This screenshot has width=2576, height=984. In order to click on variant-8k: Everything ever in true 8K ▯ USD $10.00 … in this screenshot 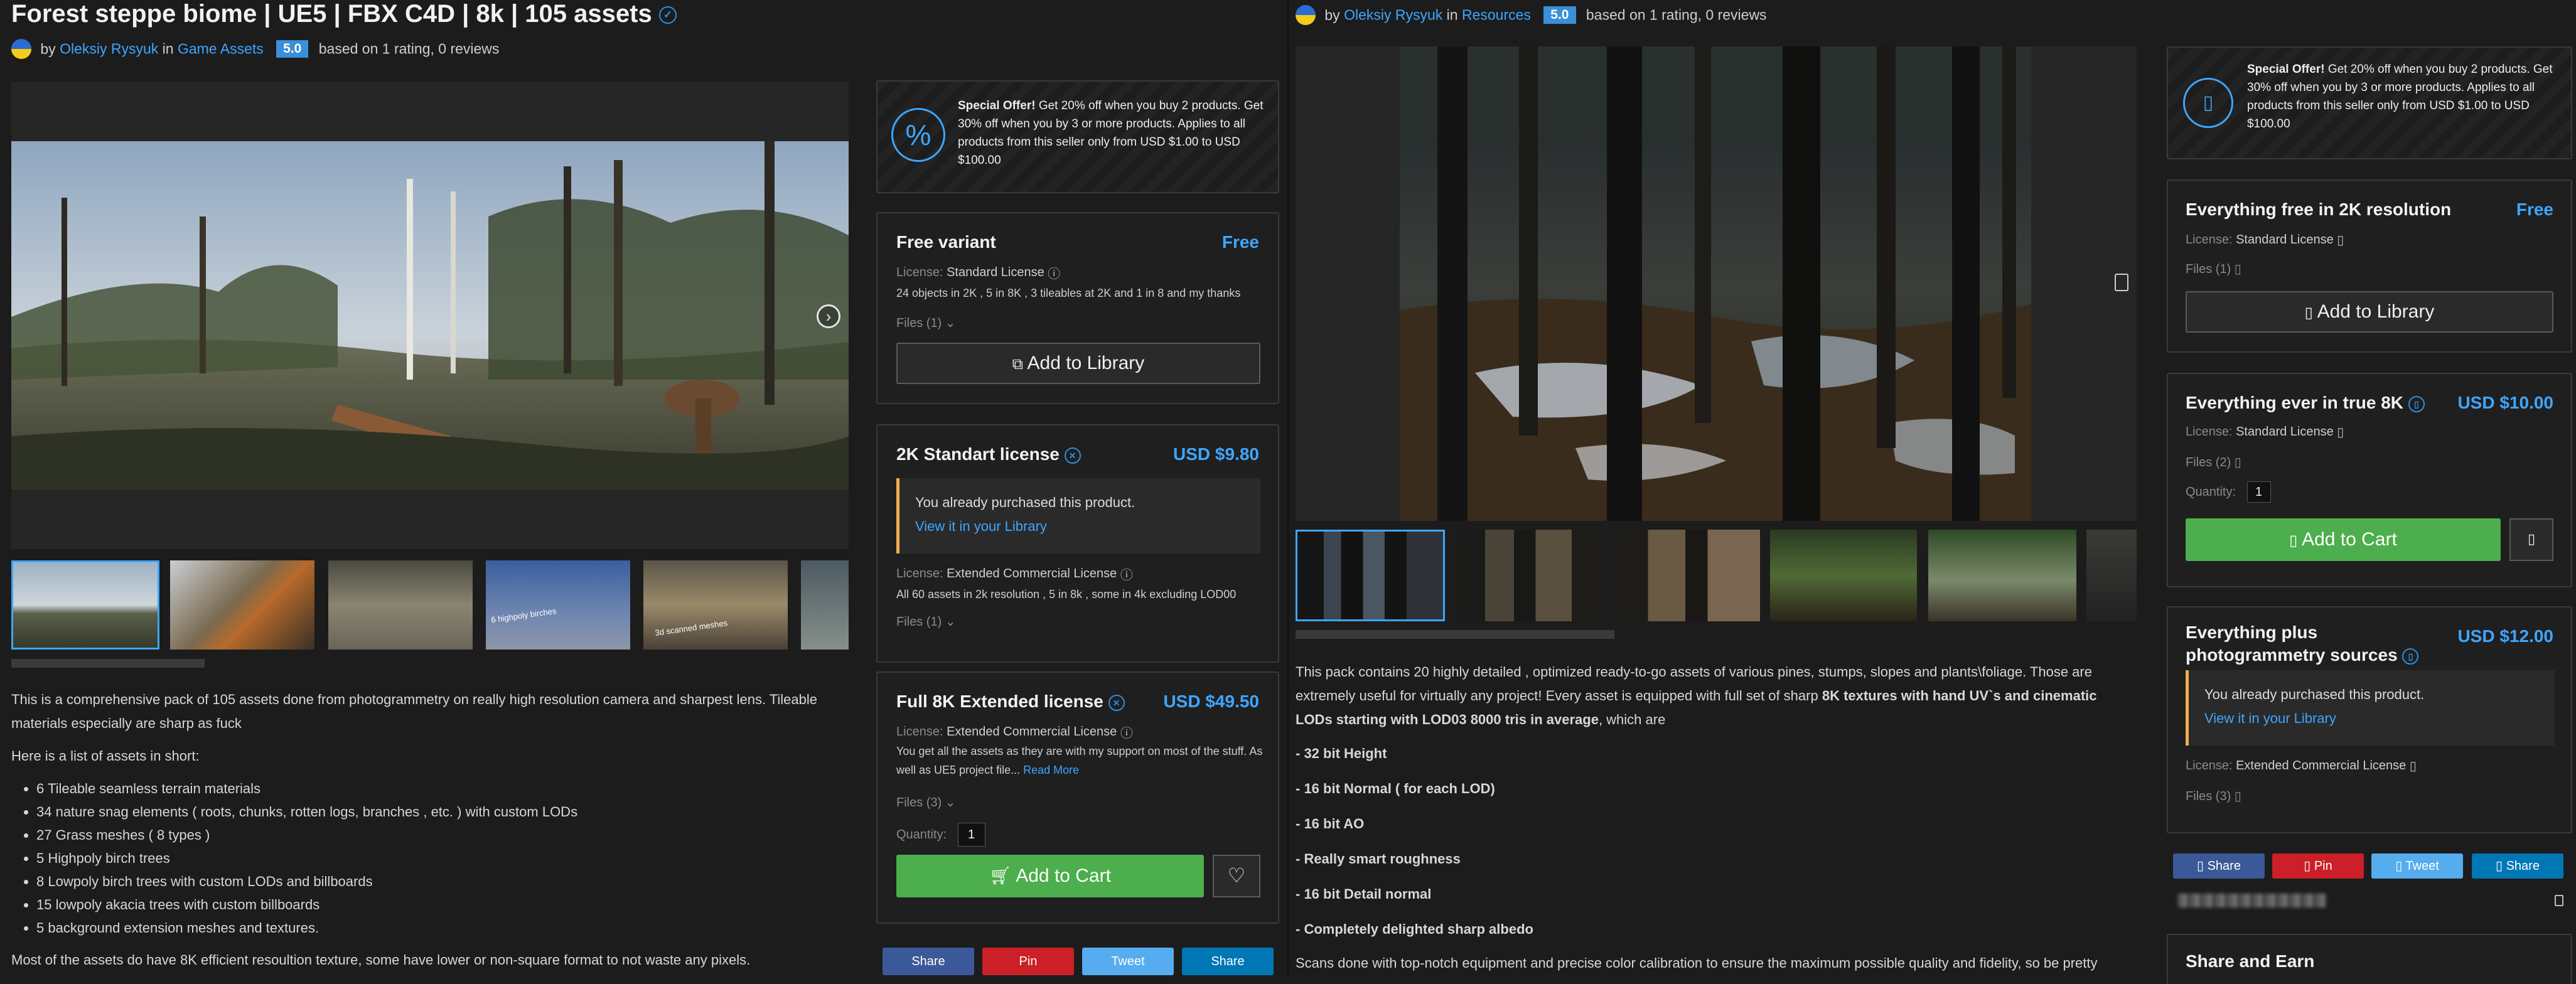, I will do `click(2369, 480)`.